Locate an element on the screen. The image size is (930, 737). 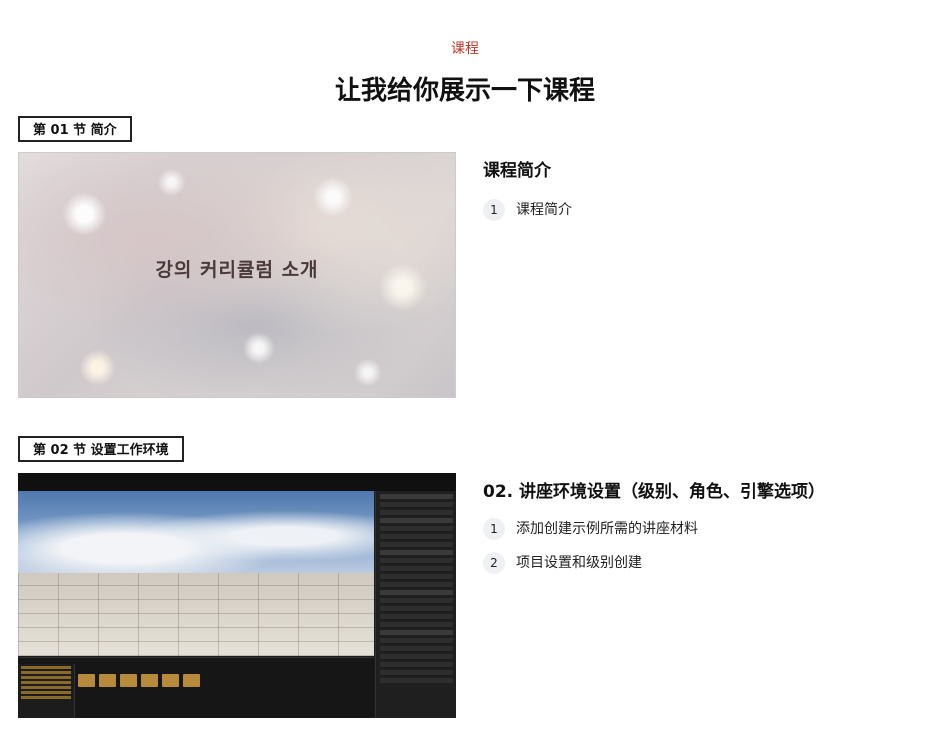
page-title: 让我给你展示一下课程 is located at coordinates (464, 91).